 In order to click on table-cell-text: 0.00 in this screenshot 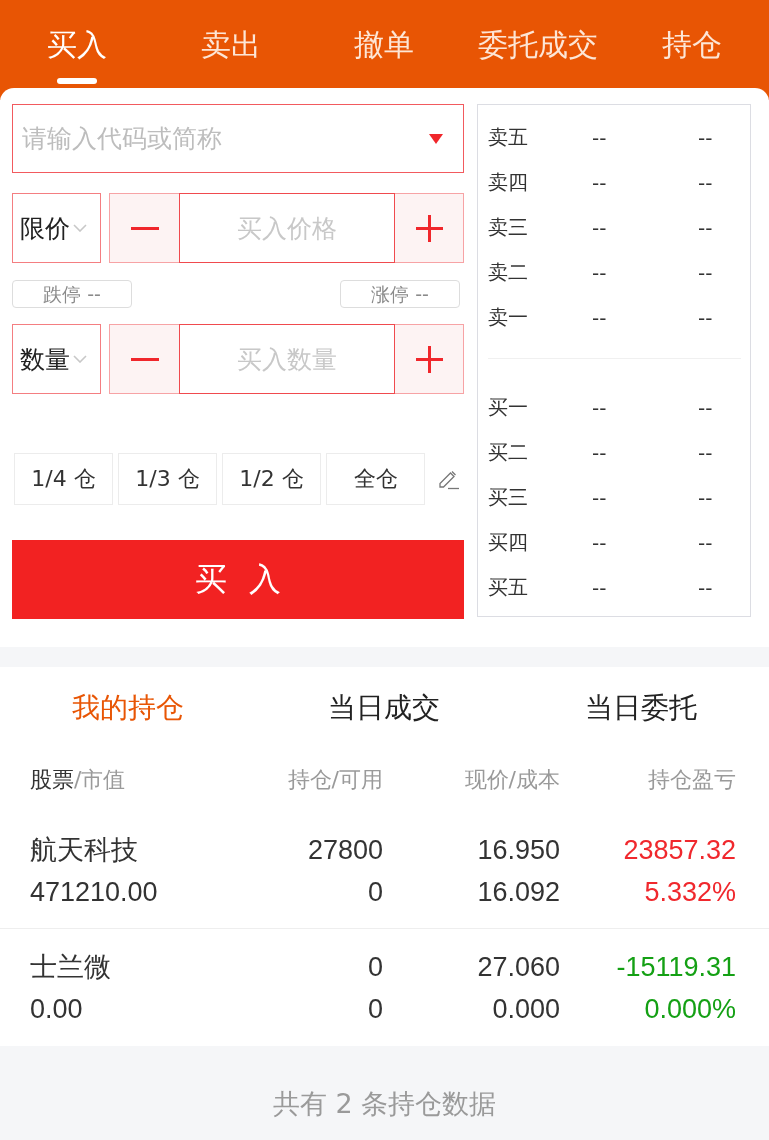, I will do `click(56, 1009)`.